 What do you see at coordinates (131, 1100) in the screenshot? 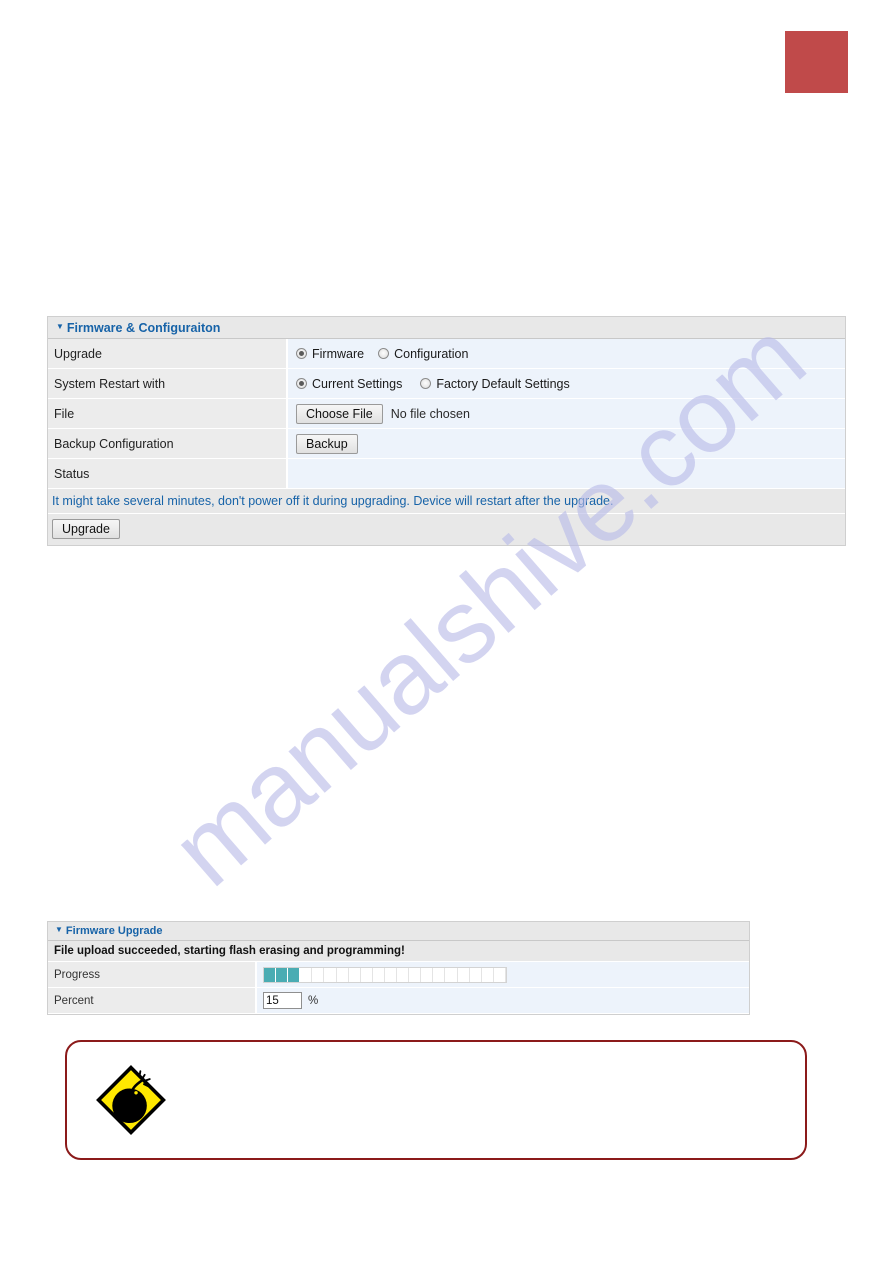
I see `bomb-warning-icon` at bounding box center [131, 1100].